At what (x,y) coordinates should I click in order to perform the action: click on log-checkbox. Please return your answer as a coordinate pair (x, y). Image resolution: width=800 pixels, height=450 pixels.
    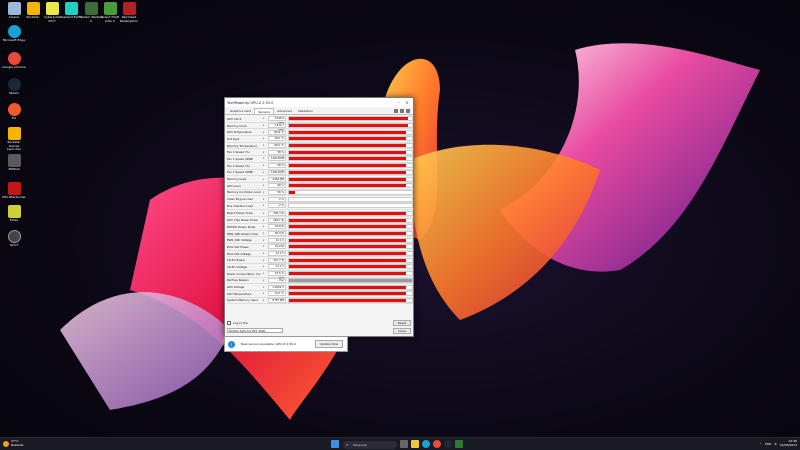
    Looking at the image, I should click on (229, 323).